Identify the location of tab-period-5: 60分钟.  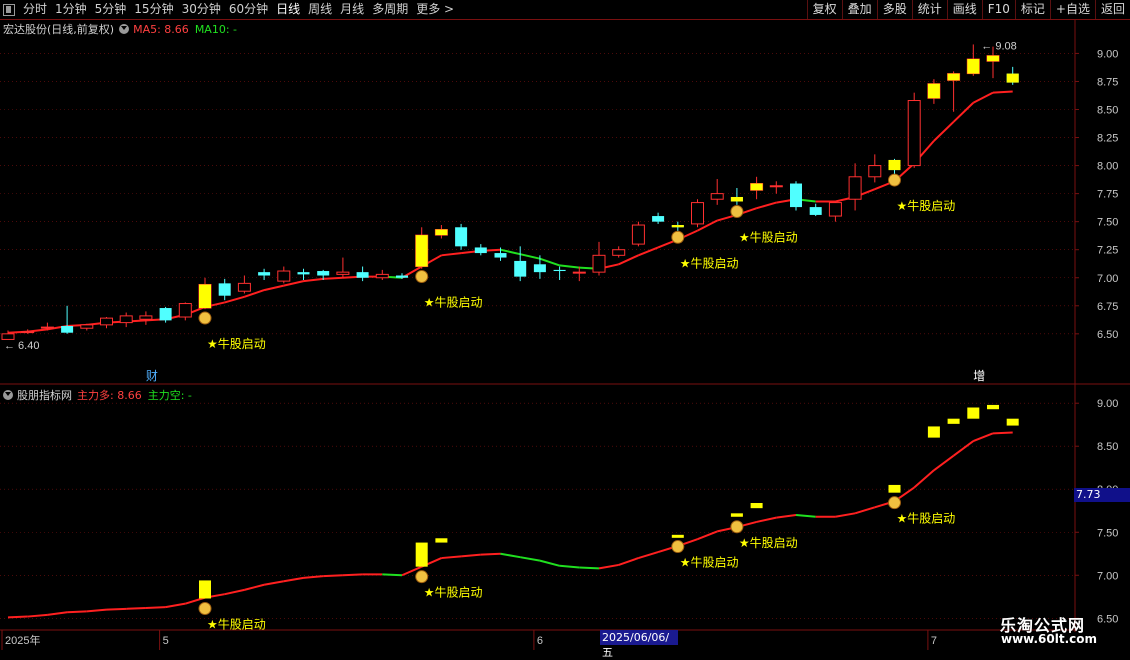
(248, 9).